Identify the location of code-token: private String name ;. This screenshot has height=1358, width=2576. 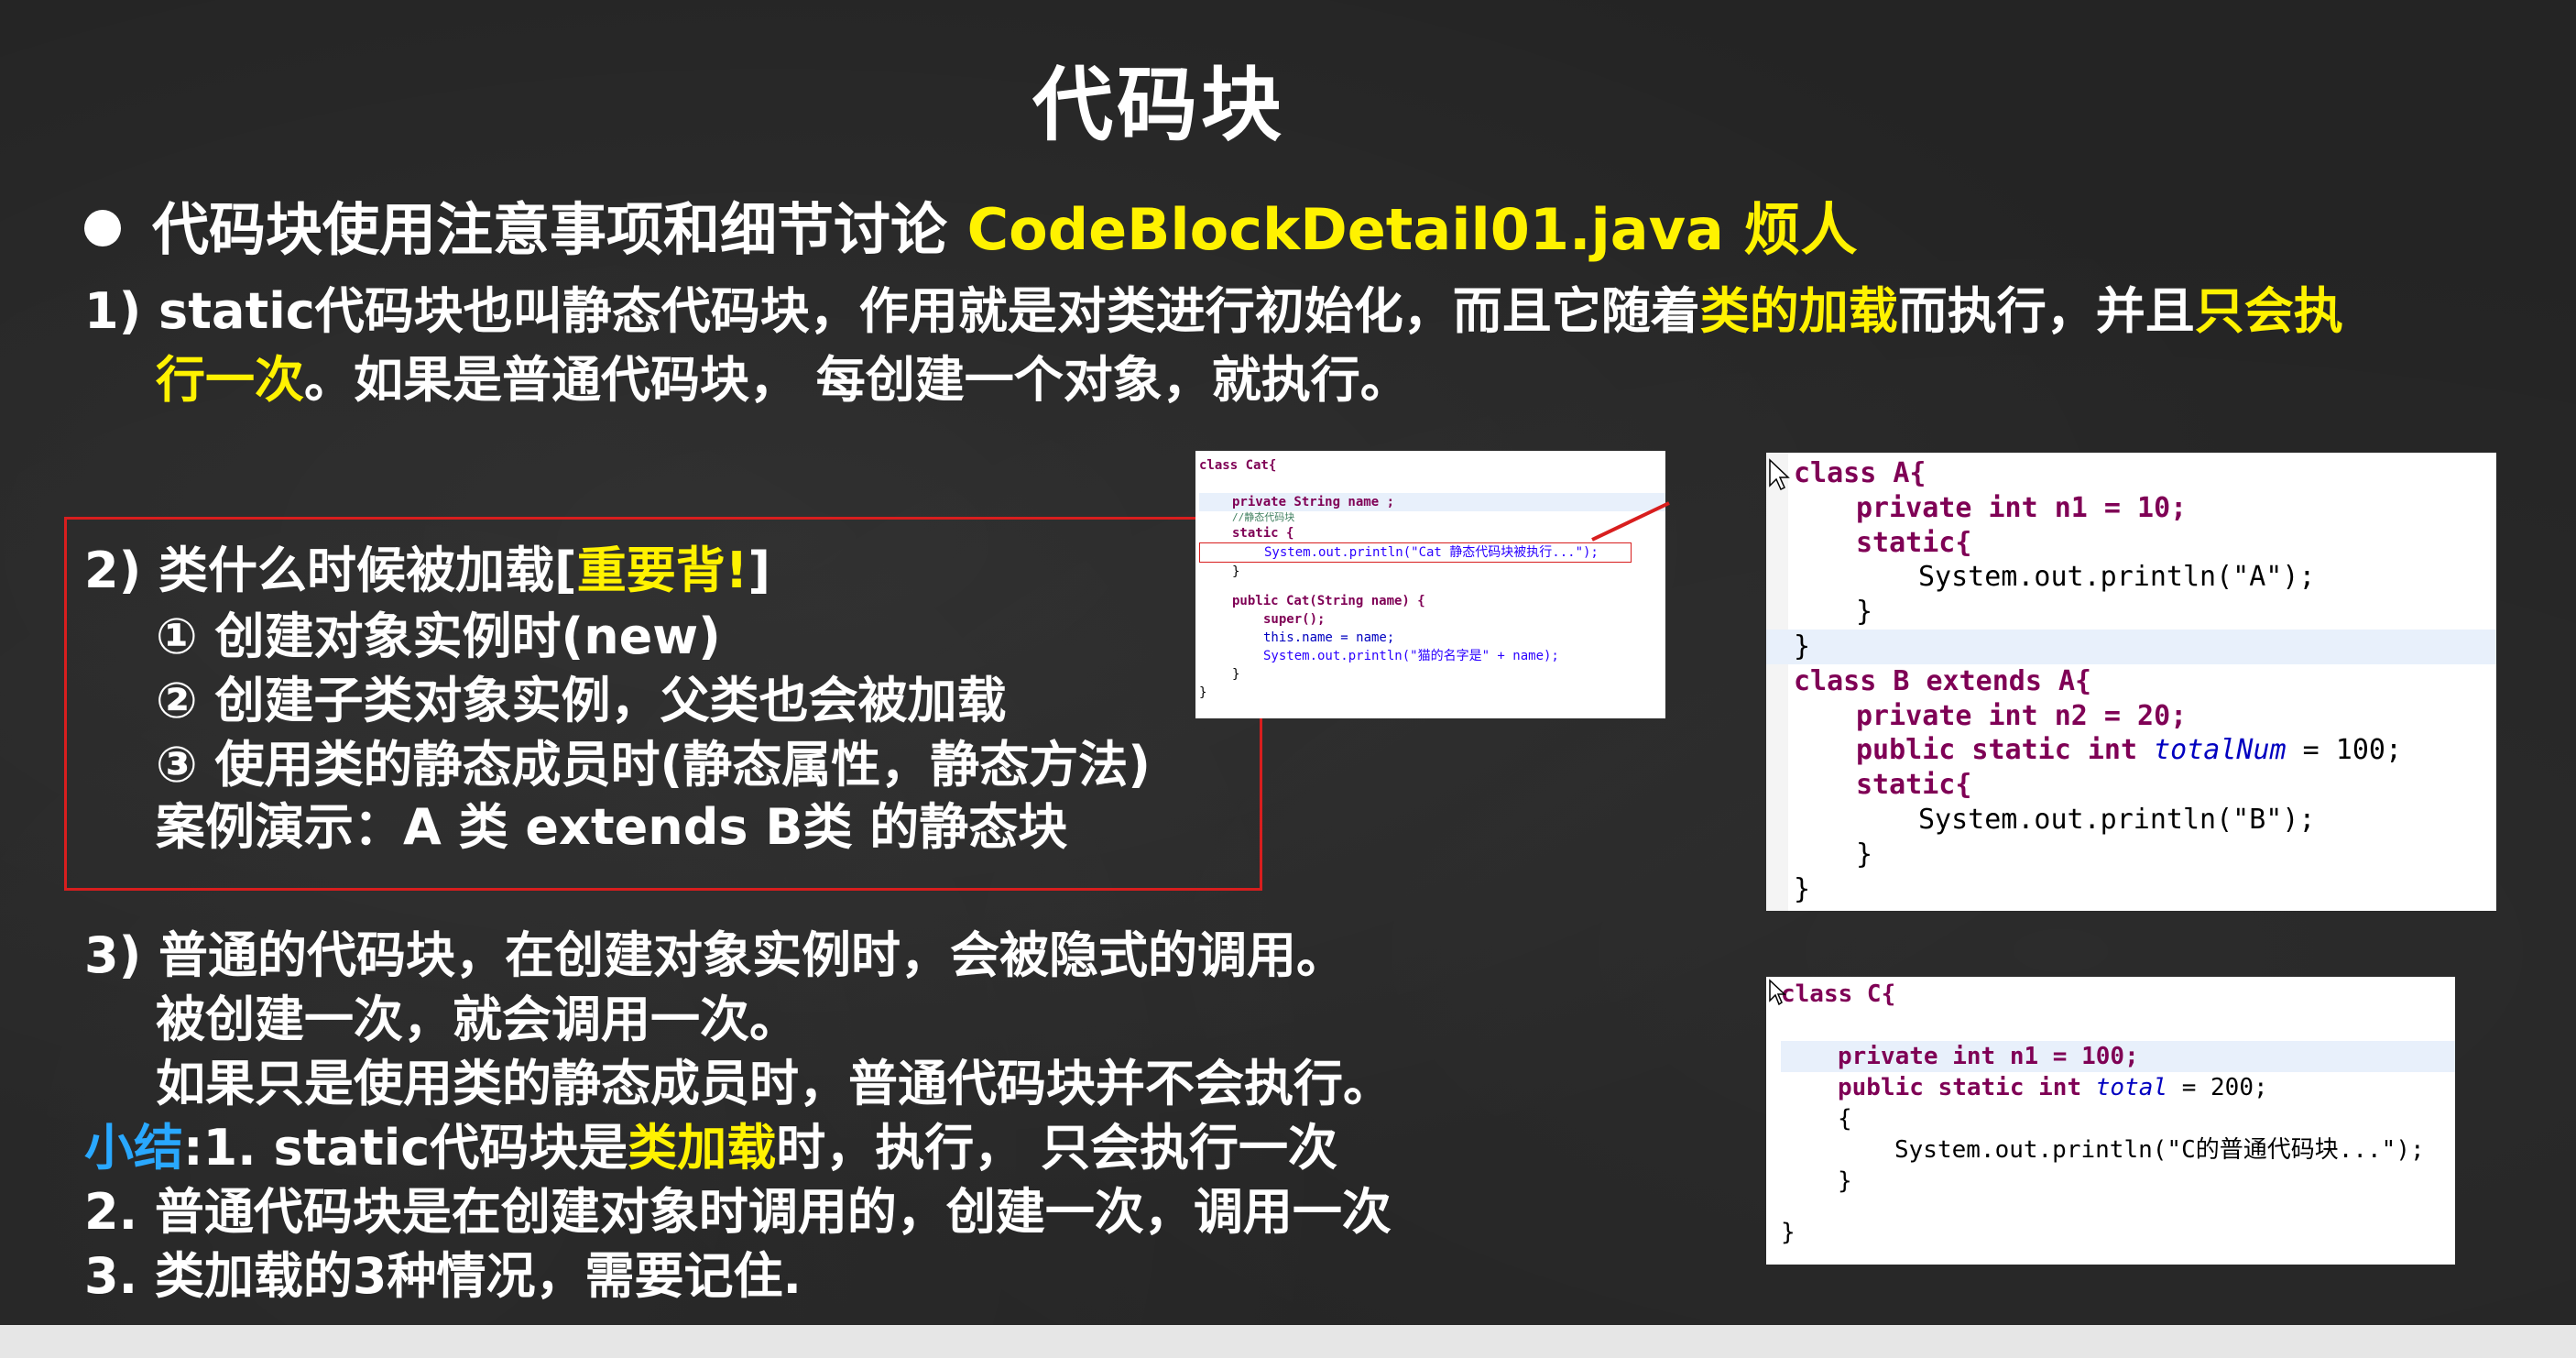
(1314, 502).